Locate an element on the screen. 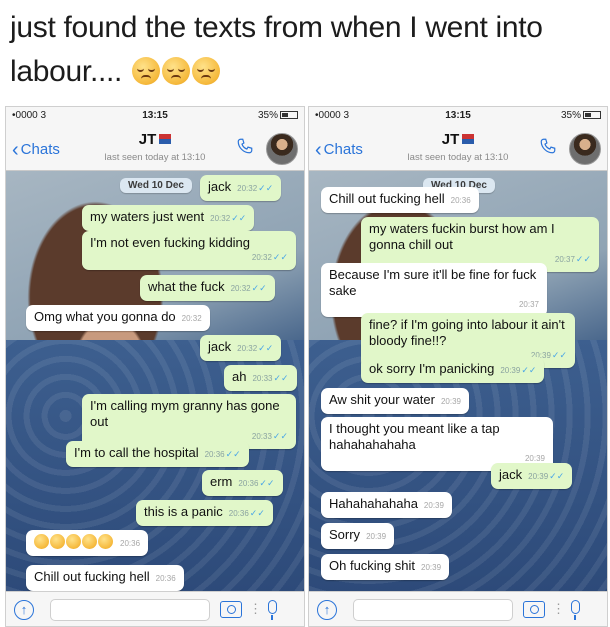 The height and width of the screenshot is (627, 610). message-bubble: jack 20:39✓✓ is located at coordinates (532, 476).